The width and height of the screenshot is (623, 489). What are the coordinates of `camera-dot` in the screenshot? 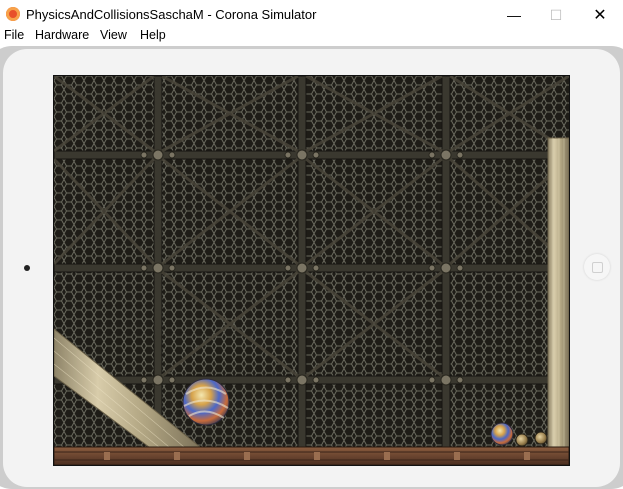 It's located at (27, 268).